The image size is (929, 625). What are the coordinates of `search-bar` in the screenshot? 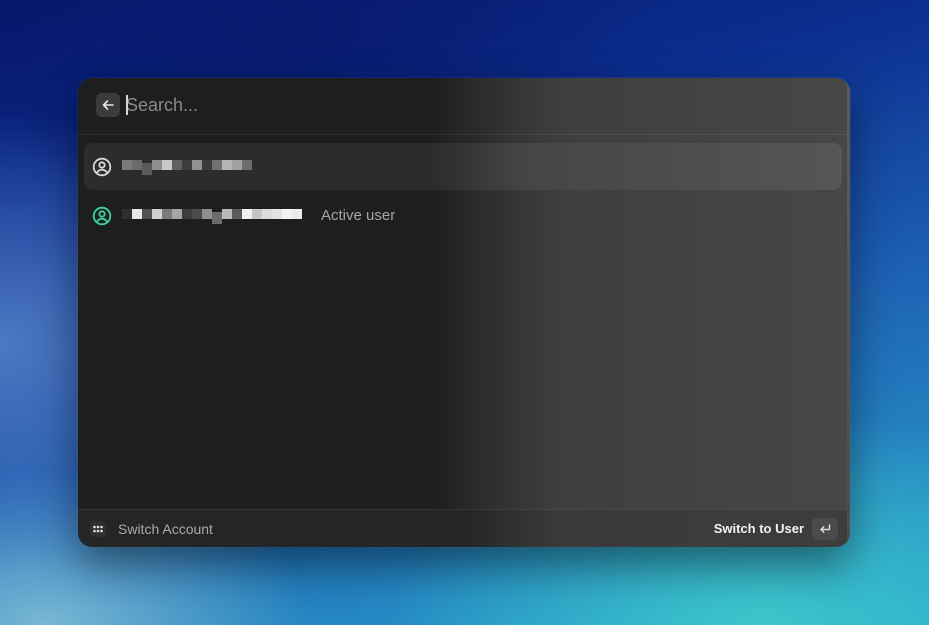 It's located at (464, 106).